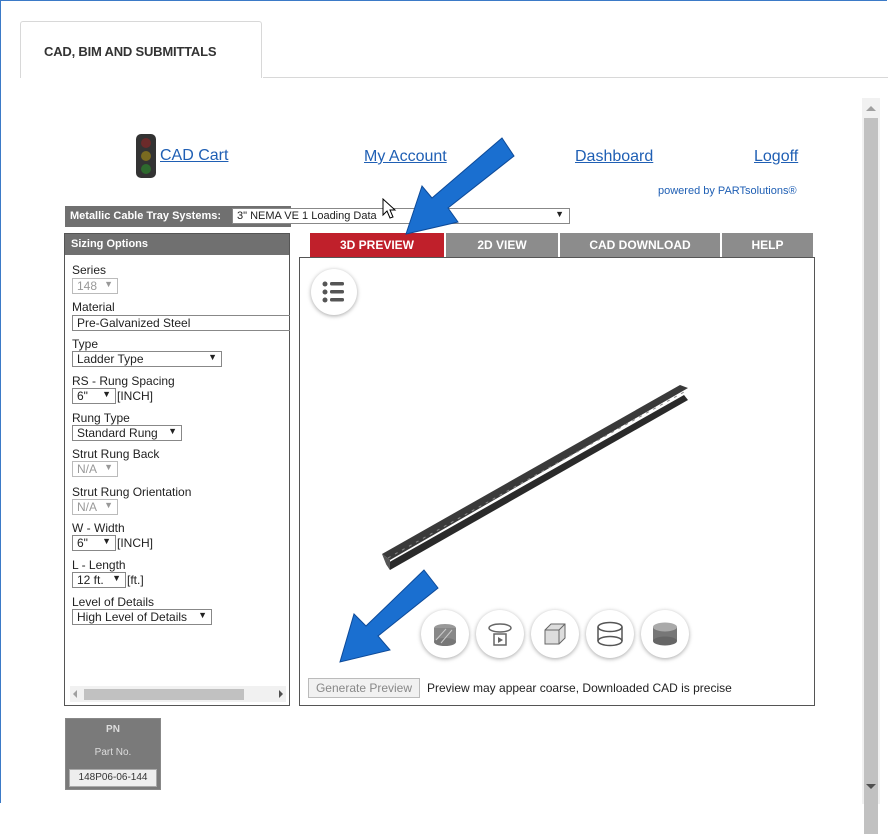 Image resolution: width=888 pixels, height=834 pixels. Describe the element at coordinates (87, 507) in the screenshot. I see `strut-rung-orientation-value: N/A` at that location.